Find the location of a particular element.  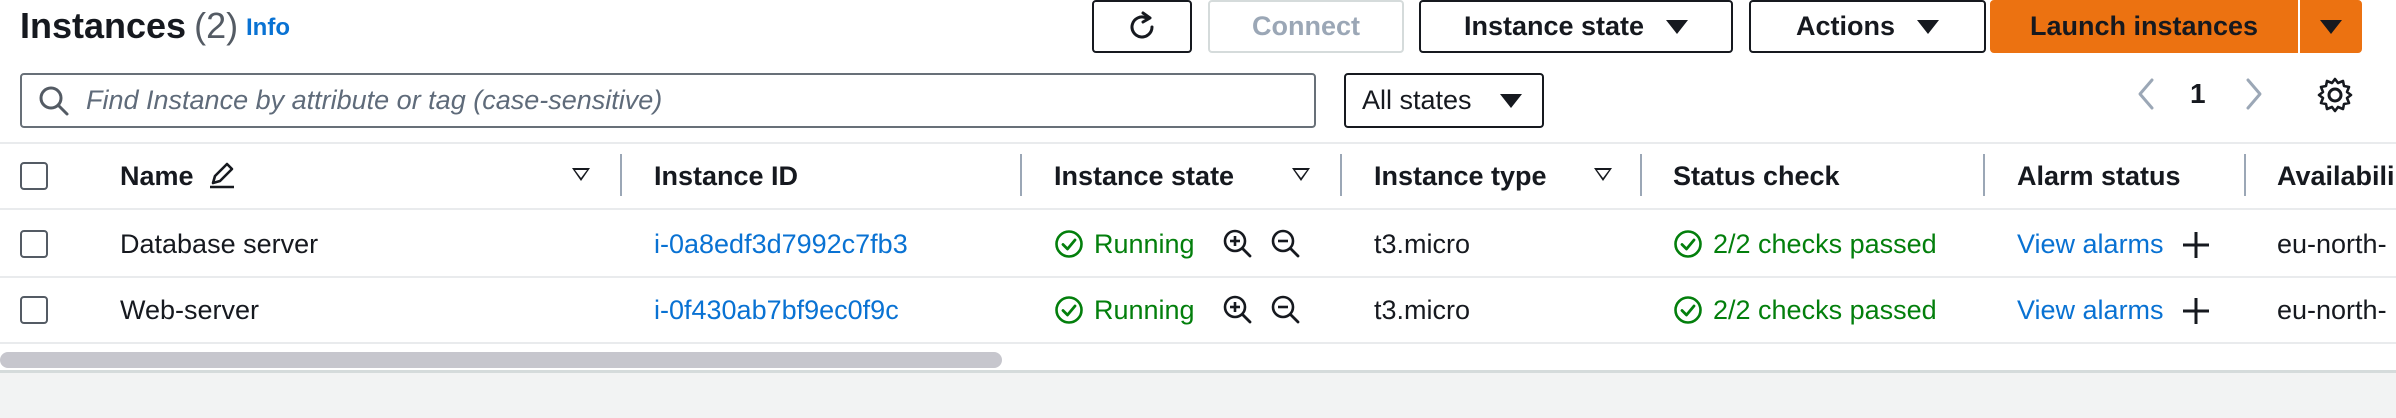

column-header-instance-state: Instance state is located at coordinates (1144, 176).